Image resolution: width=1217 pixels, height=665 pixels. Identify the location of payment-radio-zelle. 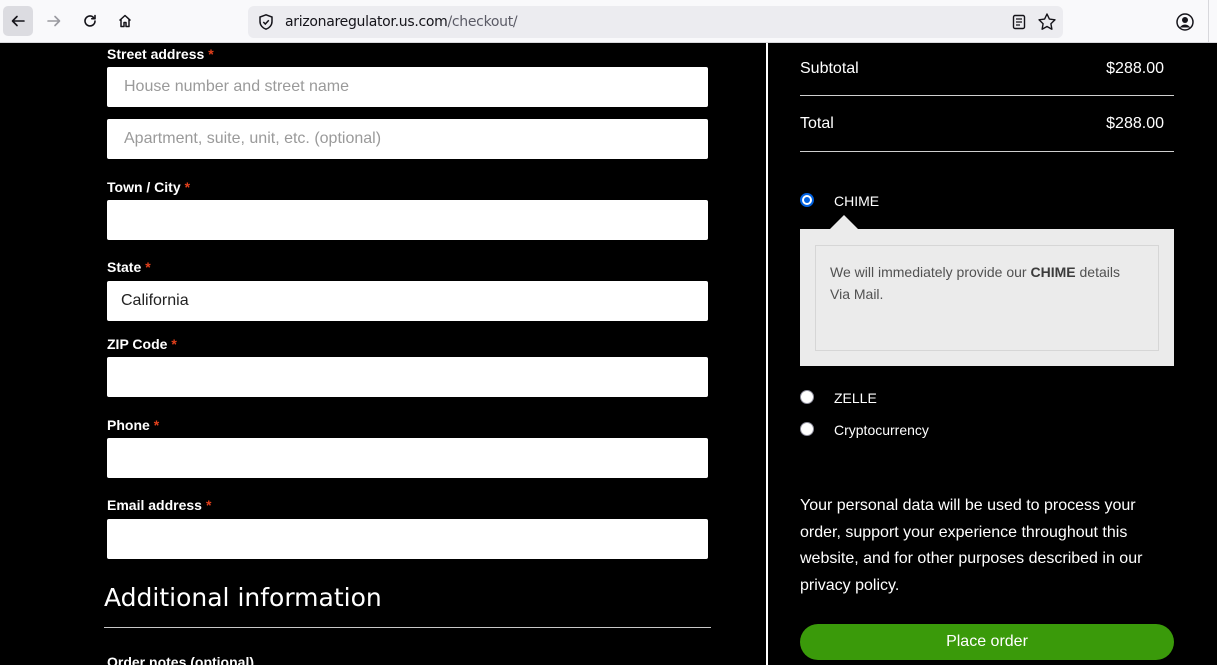
(807, 397).